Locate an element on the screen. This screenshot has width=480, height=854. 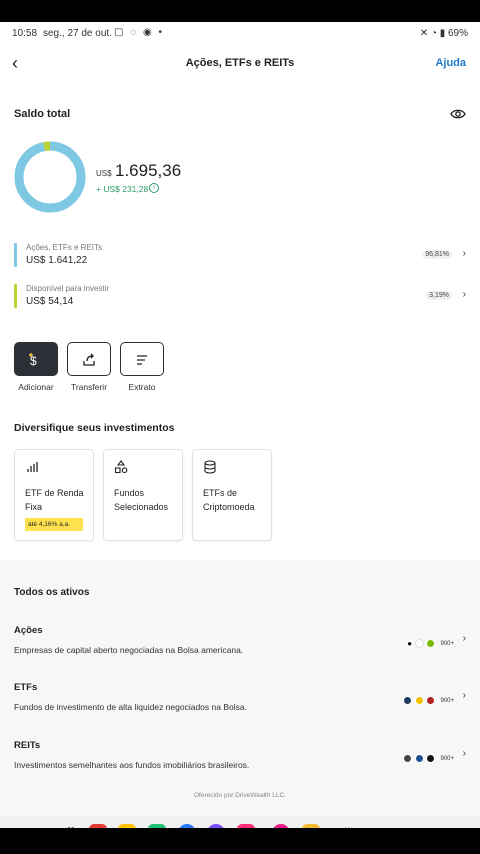
top-app-bar: ‹ Ações, ETFs e REITs Ajuda is located at coordinates (240, 64).